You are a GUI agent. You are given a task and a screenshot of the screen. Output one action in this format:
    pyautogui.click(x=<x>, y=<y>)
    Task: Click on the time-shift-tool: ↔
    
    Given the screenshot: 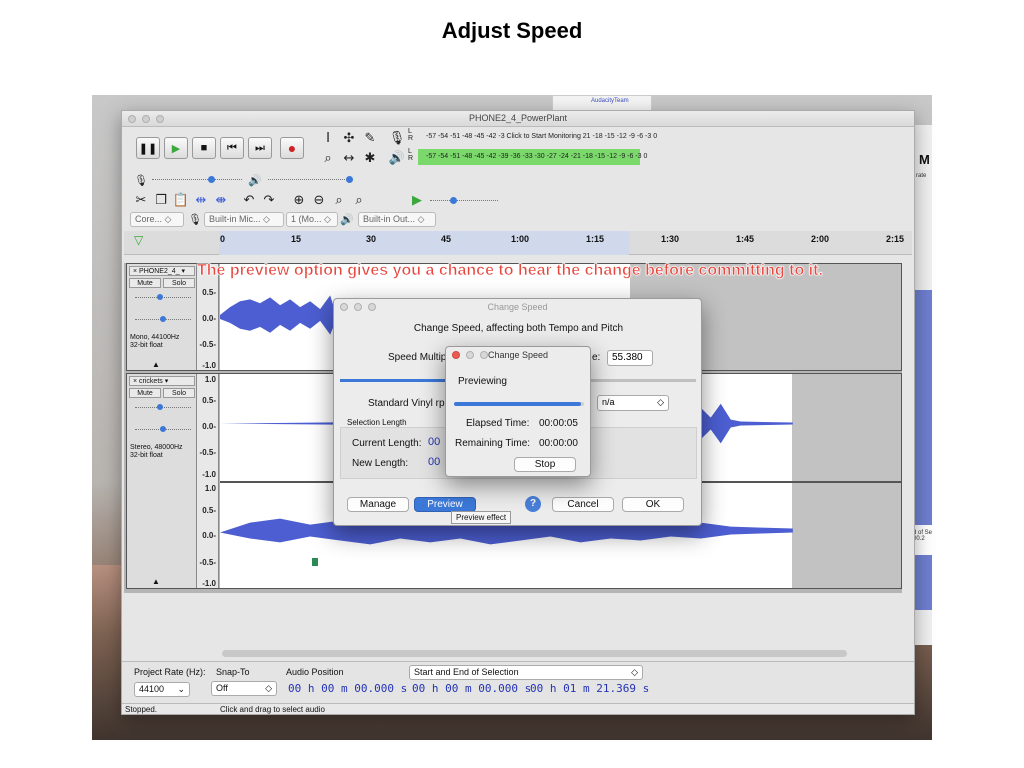 What is the action you would take?
    pyautogui.click(x=349, y=158)
    